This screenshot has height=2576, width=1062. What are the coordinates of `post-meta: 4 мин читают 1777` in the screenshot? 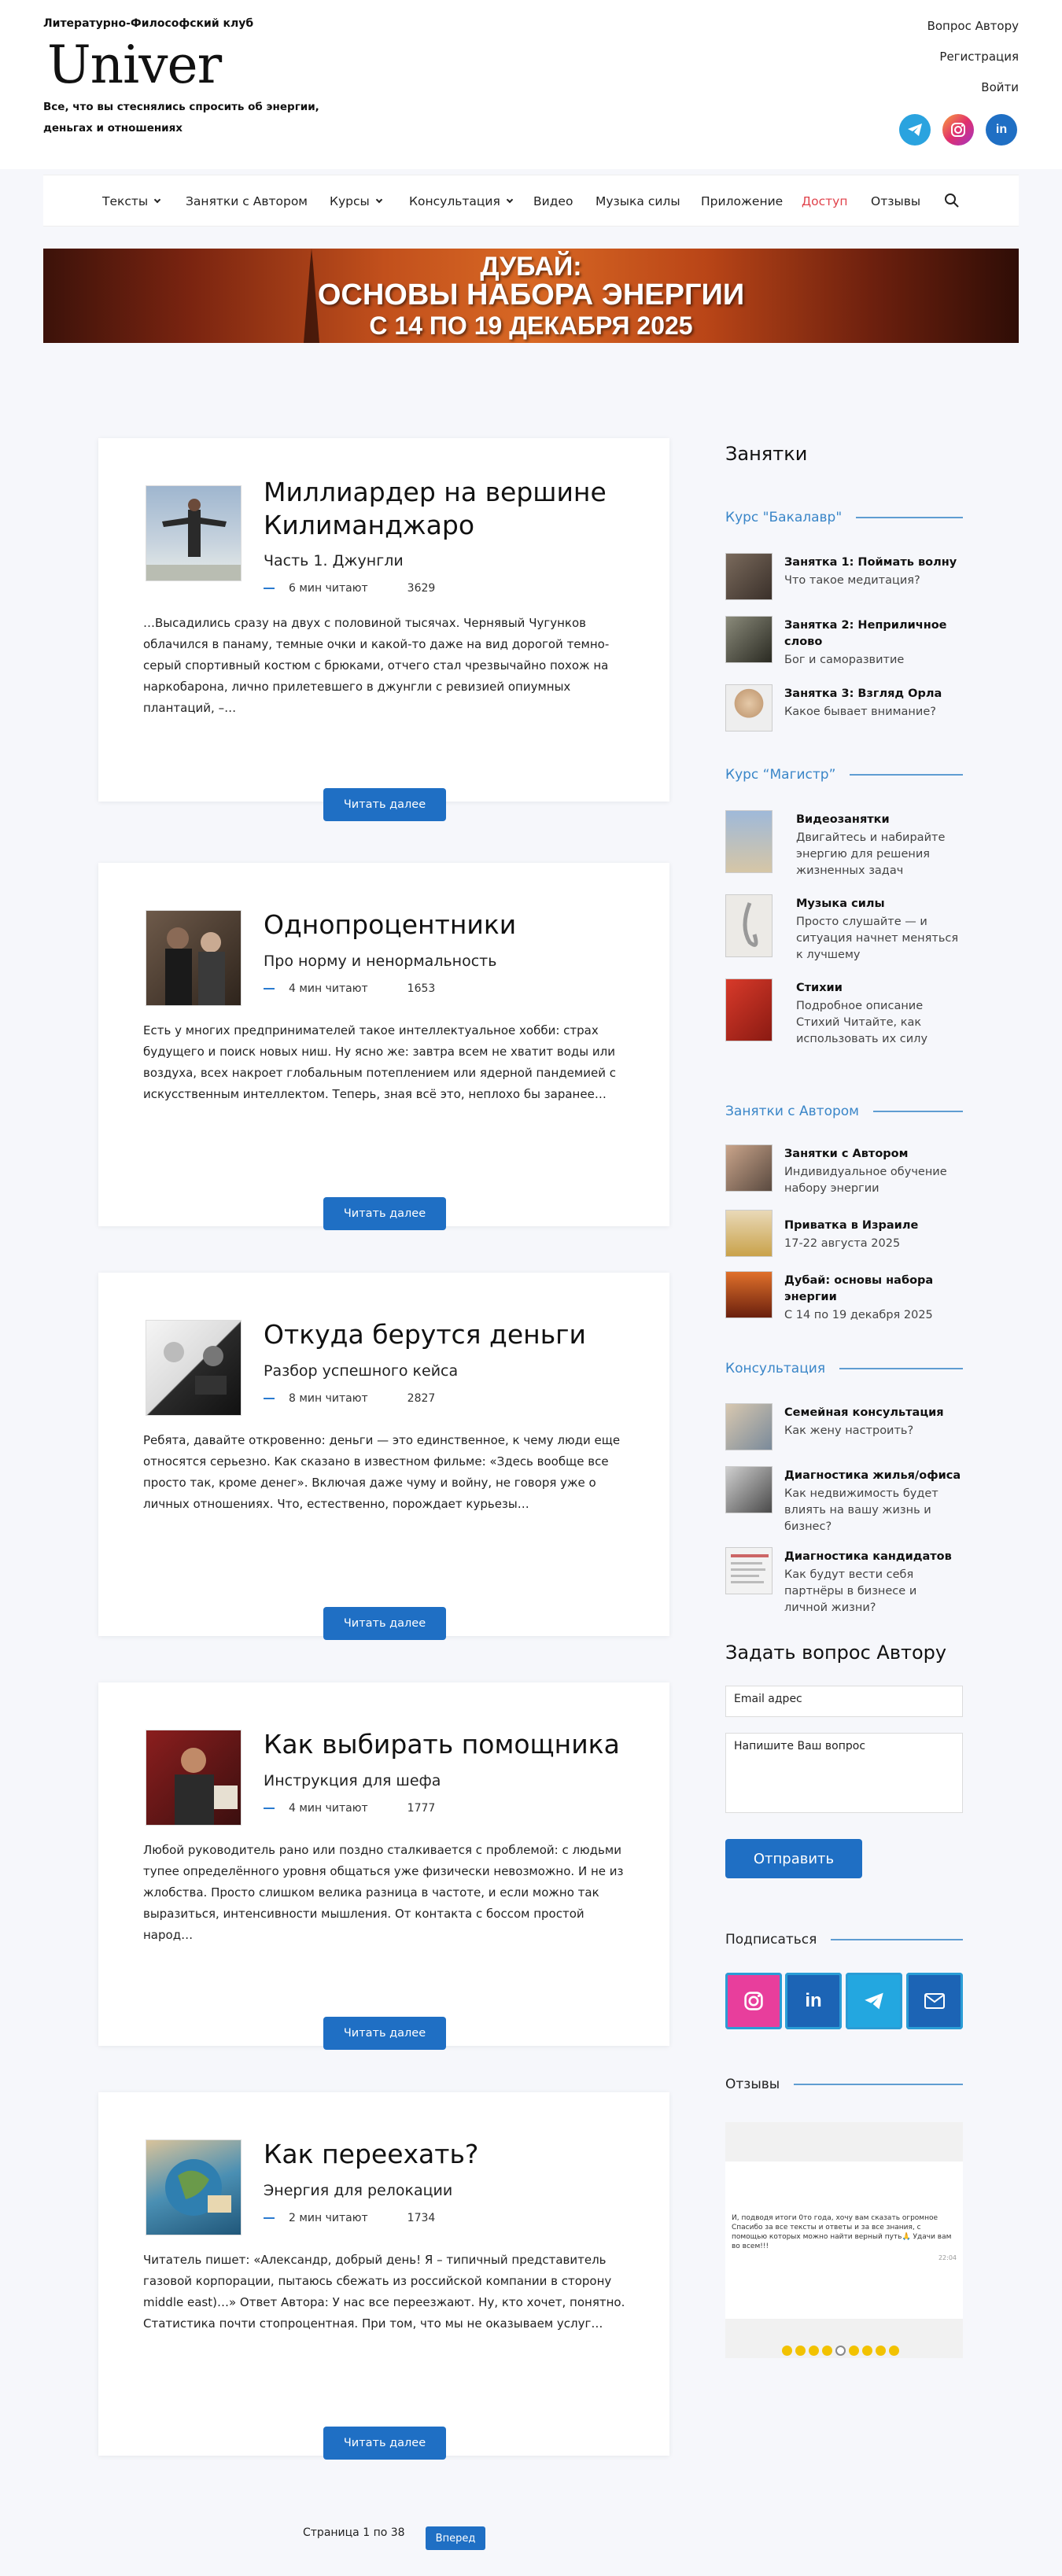 It's located at (349, 1808).